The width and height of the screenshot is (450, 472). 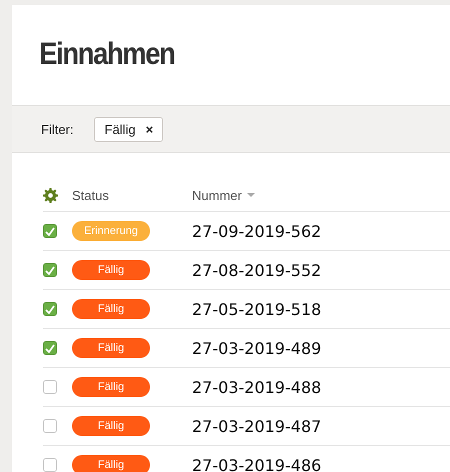 What do you see at coordinates (257, 464) in the screenshot?
I see `invoice-number: 27-03-2019-486` at bounding box center [257, 464].